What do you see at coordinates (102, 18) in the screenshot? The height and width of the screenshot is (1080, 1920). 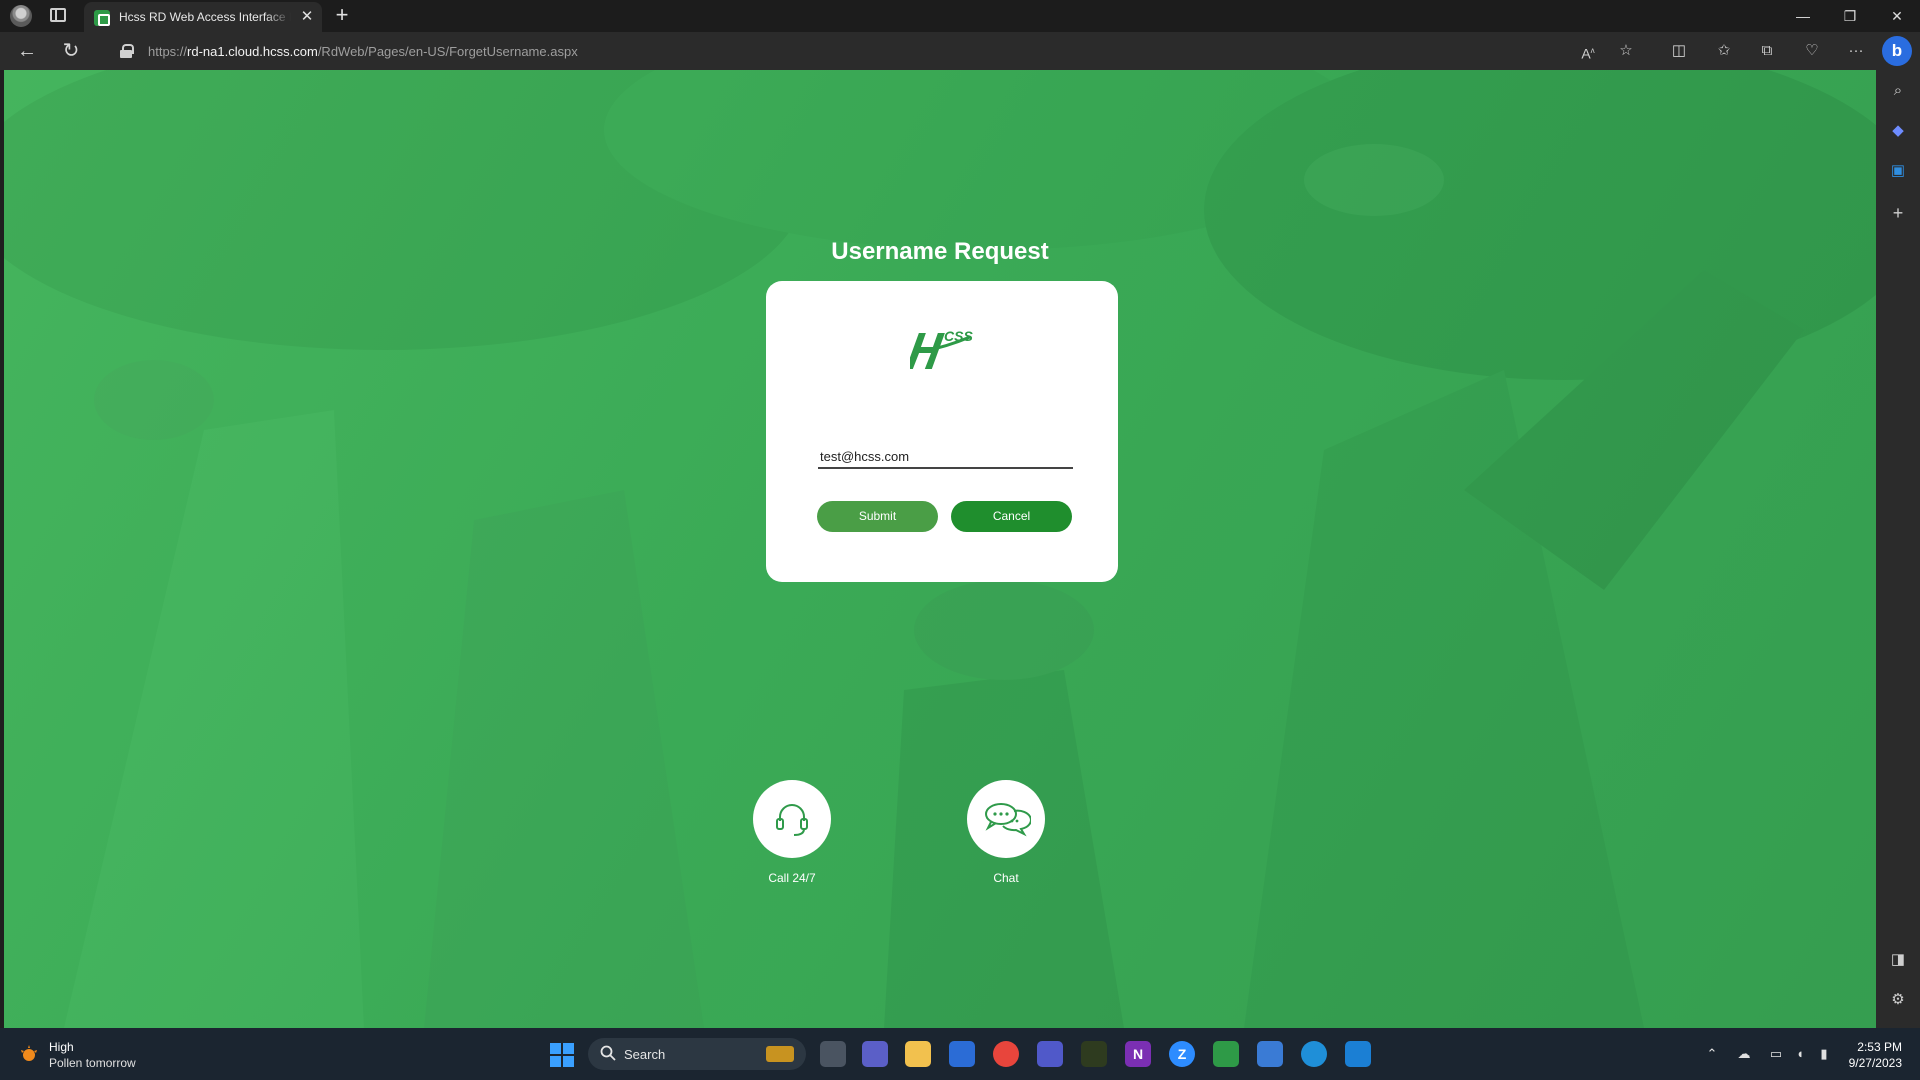 I see `tab-favicon-icon` at bounding box center [102, 18].